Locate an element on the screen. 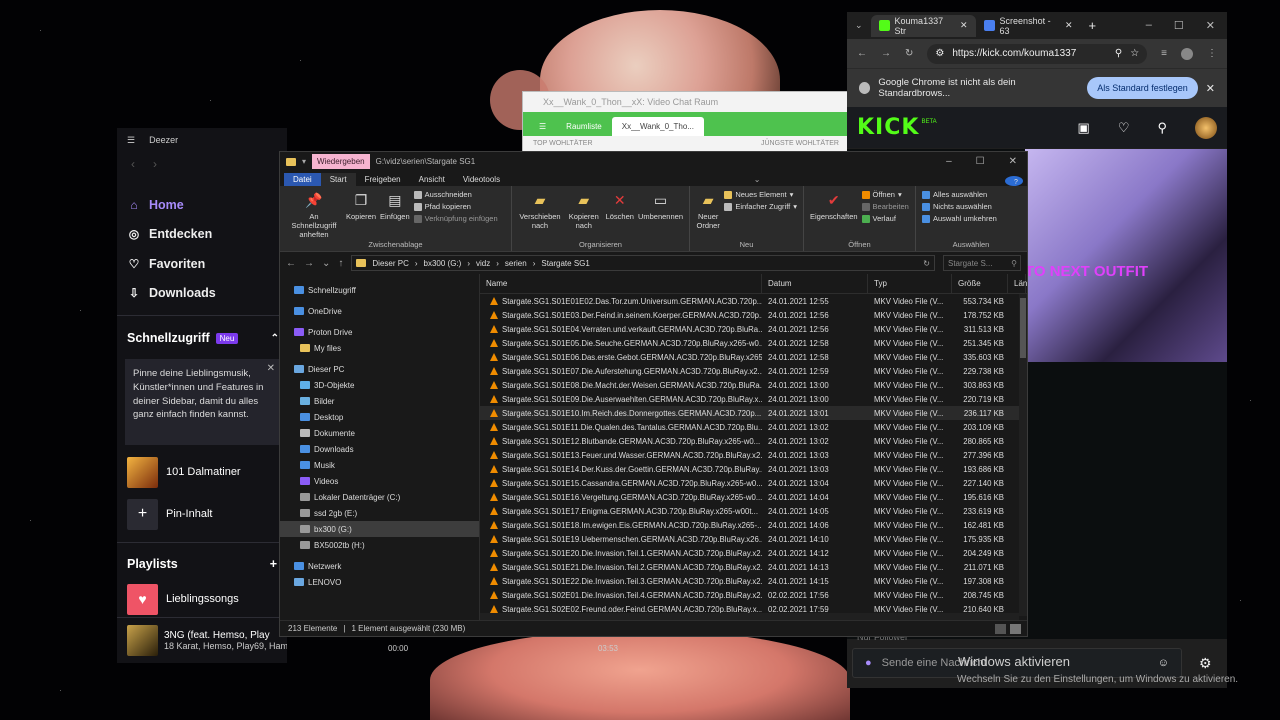 This screenshot has height=720, width=1280. col-size: Größe is located at coordinates (980, 283).